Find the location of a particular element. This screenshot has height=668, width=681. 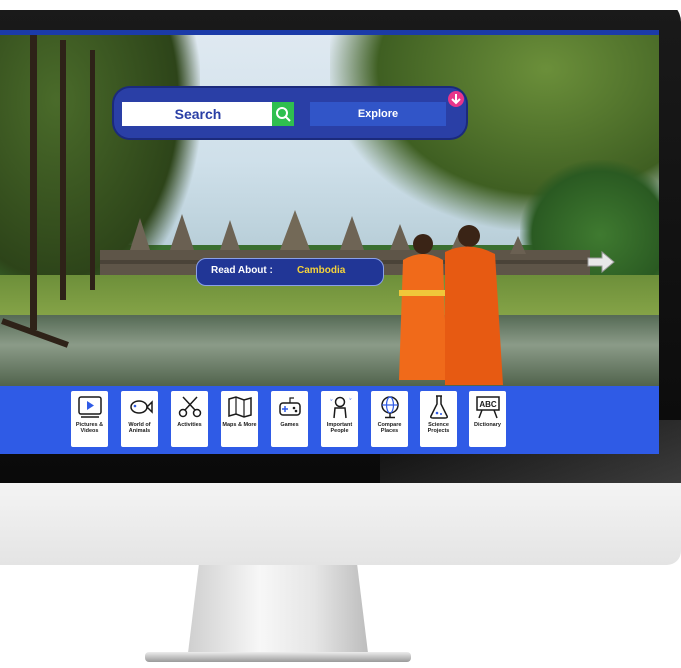

scissors-icon is located at coordinates (189, 407).